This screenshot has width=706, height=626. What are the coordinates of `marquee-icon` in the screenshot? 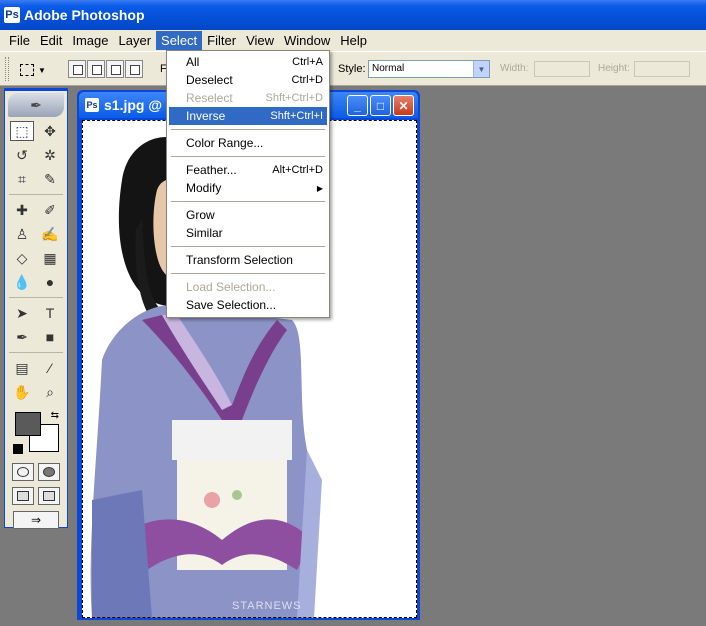 It's located at (27, 70).